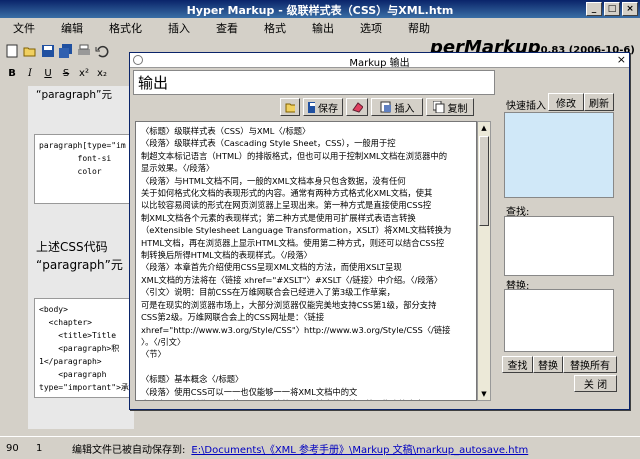 The image size is (640, 459). Describe the element at coordinates (371, 28) in the screenshot. I see `menu-options: 选项` at that location.